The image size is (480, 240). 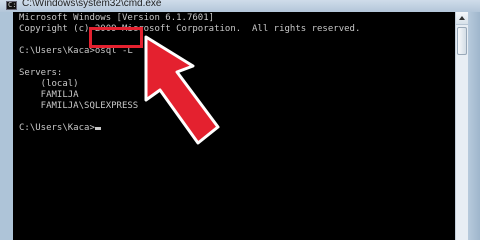 I want to click on text-cursor, so click(x=97, y=128).